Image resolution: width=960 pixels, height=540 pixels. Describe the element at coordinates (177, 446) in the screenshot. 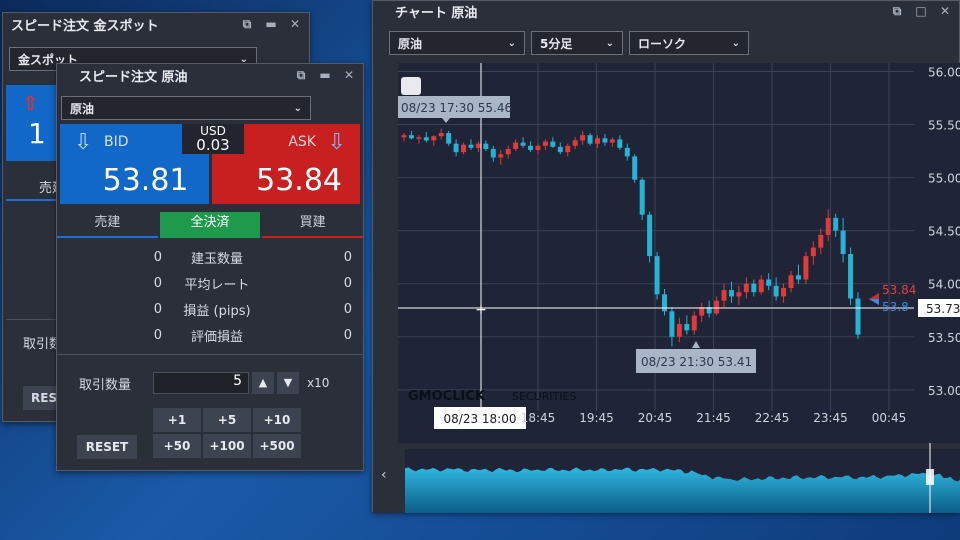

I see `add-qty-button: +50` at that location.